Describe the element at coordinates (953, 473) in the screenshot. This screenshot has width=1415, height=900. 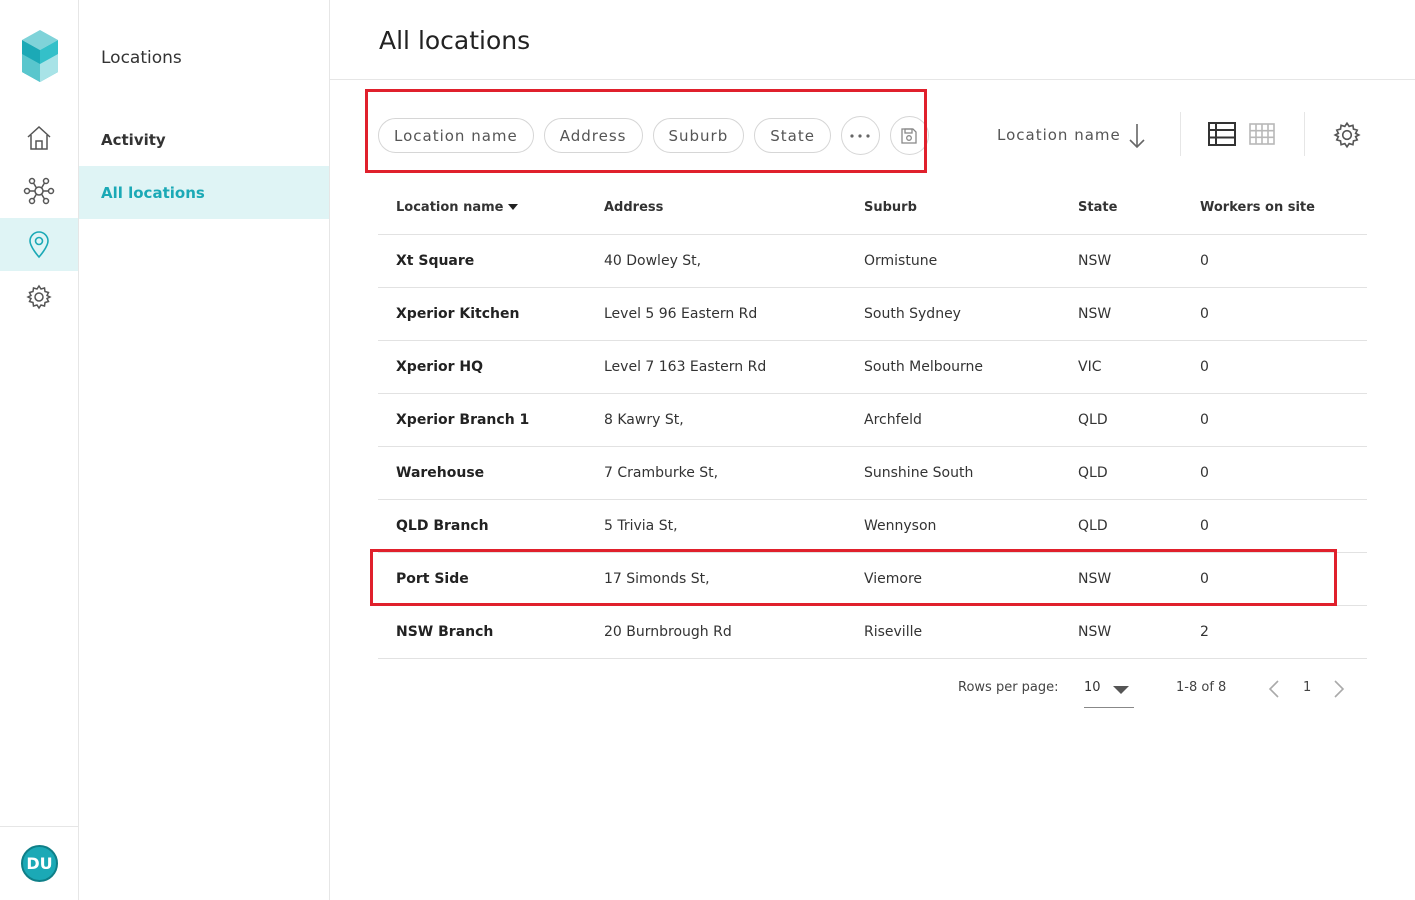
I see `cell-suburb: Sunshine South` at that location.